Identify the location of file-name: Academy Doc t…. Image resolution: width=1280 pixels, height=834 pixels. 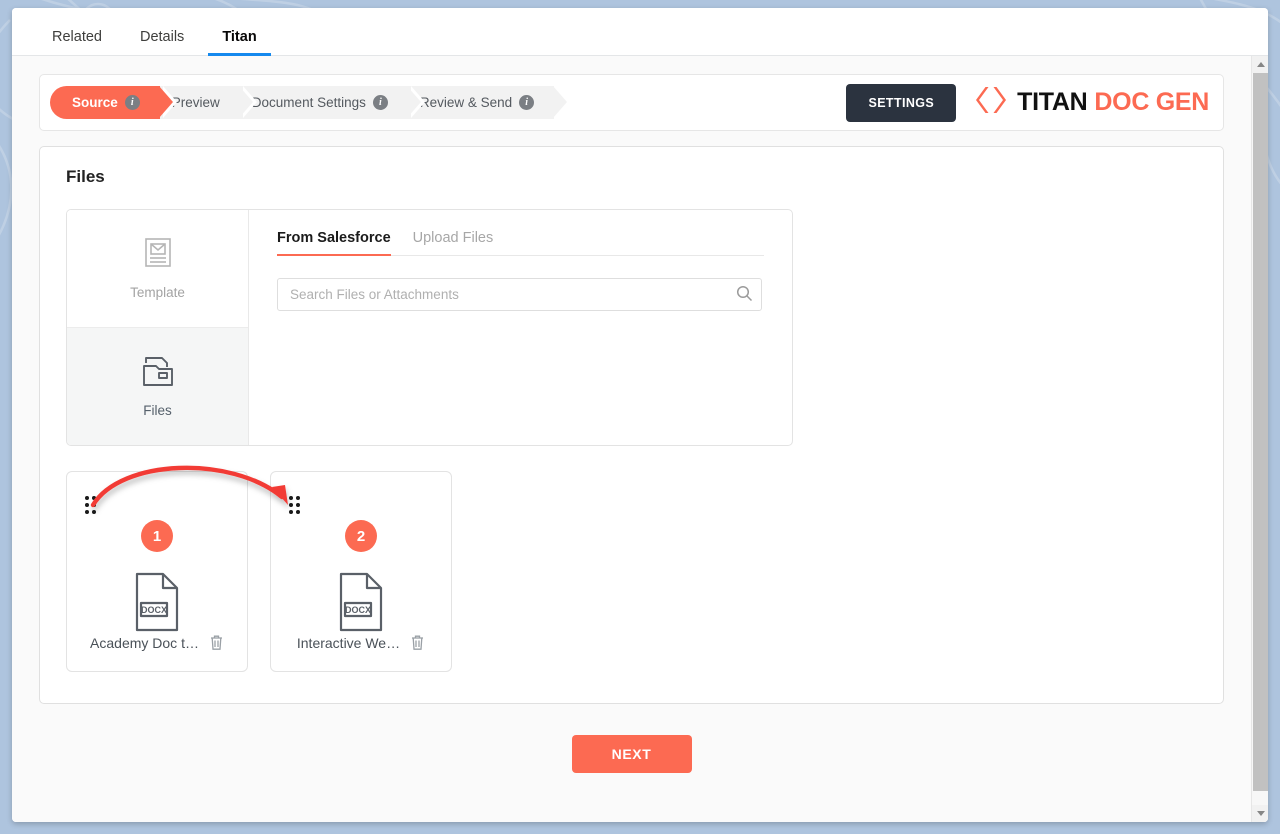
(144, 642).